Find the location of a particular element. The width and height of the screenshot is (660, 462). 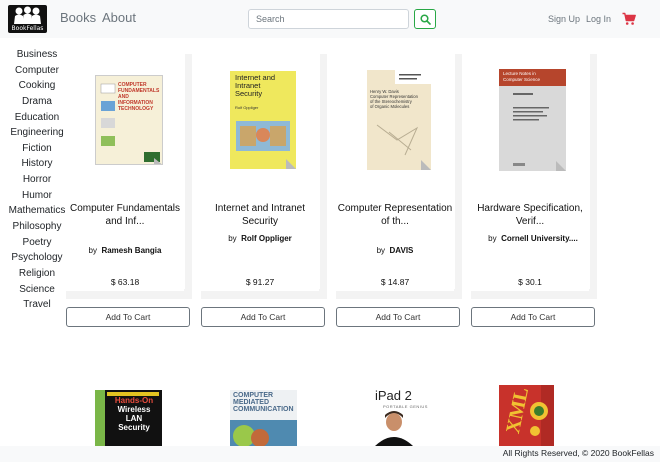

shopping-cart-icon is located at coordinates (629, 19).